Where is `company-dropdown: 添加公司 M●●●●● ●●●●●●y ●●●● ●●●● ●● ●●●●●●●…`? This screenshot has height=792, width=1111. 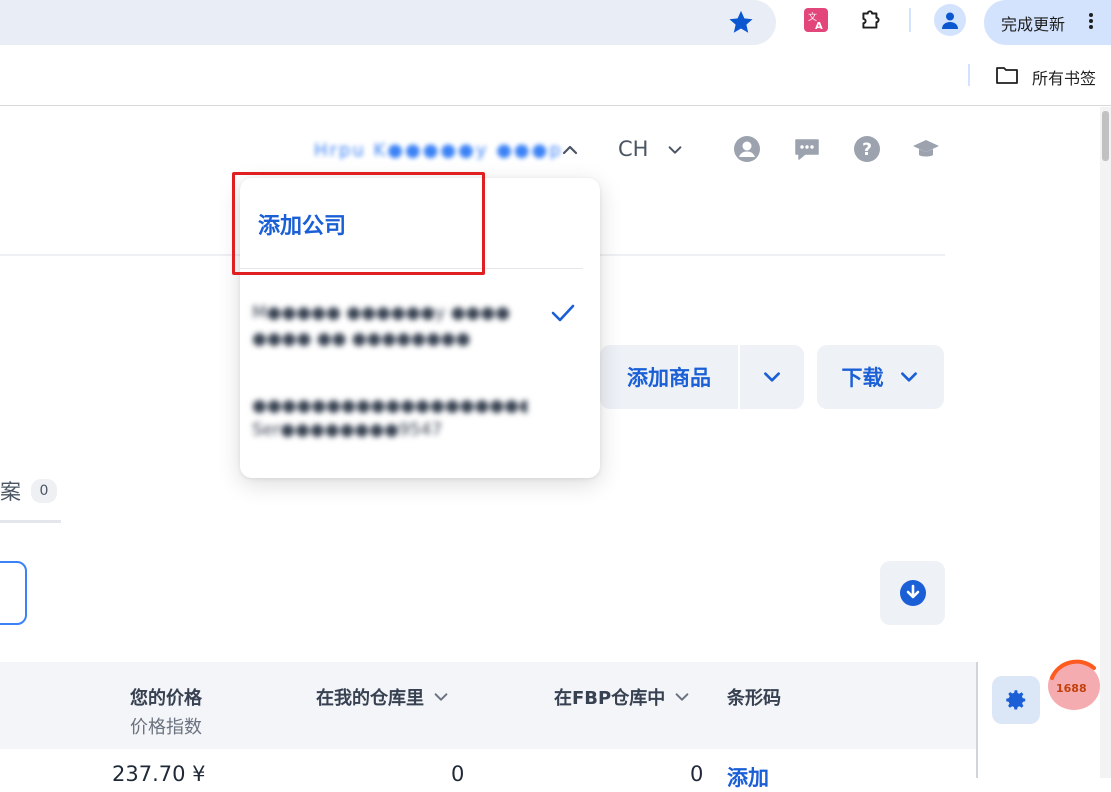 company-dropdown: 添加公司 M●●●●● ●●●●●●y ●●●● ●●●● ●● ●●●●●●●… is located at coordinates (420, 328).